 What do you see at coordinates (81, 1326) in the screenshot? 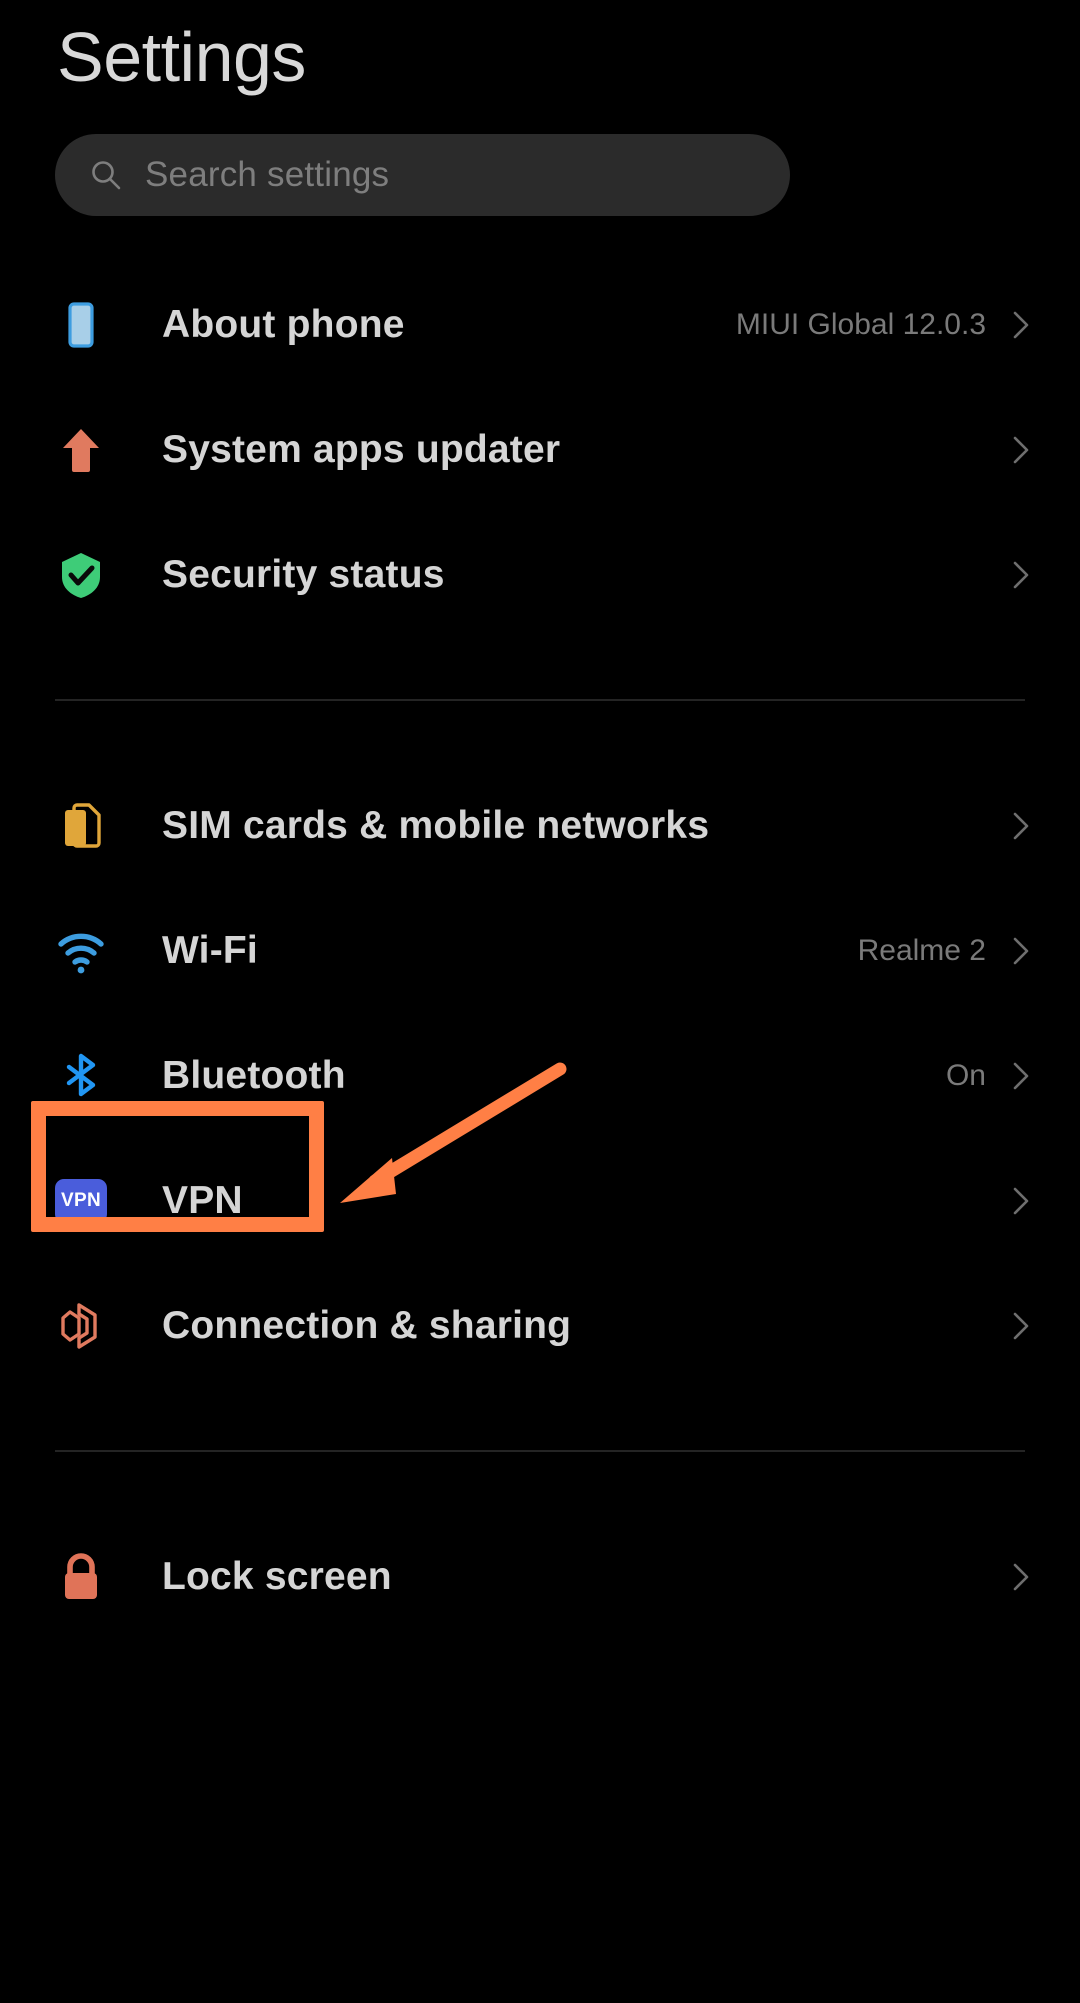
I see `connection-sharing-icon` at bounding box center [81, 1326].